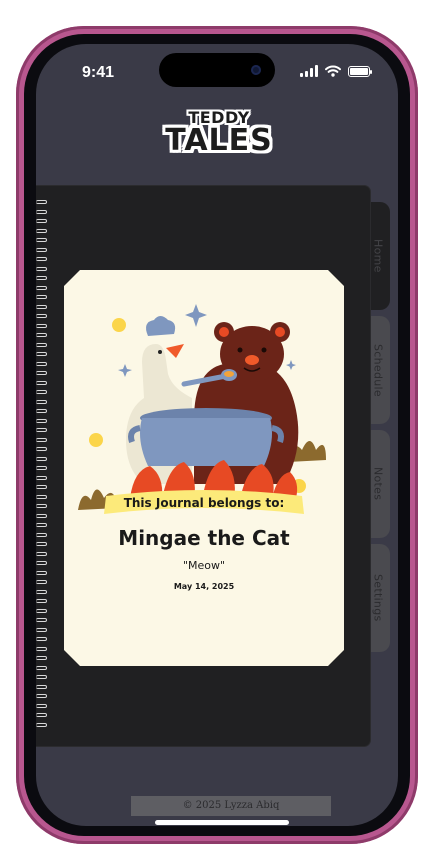 The width and height of the screenshot is (432, 864). Describe the element at coordinates (204, 538) in the screenshot. I see `owner-name: Mingae the Cat` at that location.